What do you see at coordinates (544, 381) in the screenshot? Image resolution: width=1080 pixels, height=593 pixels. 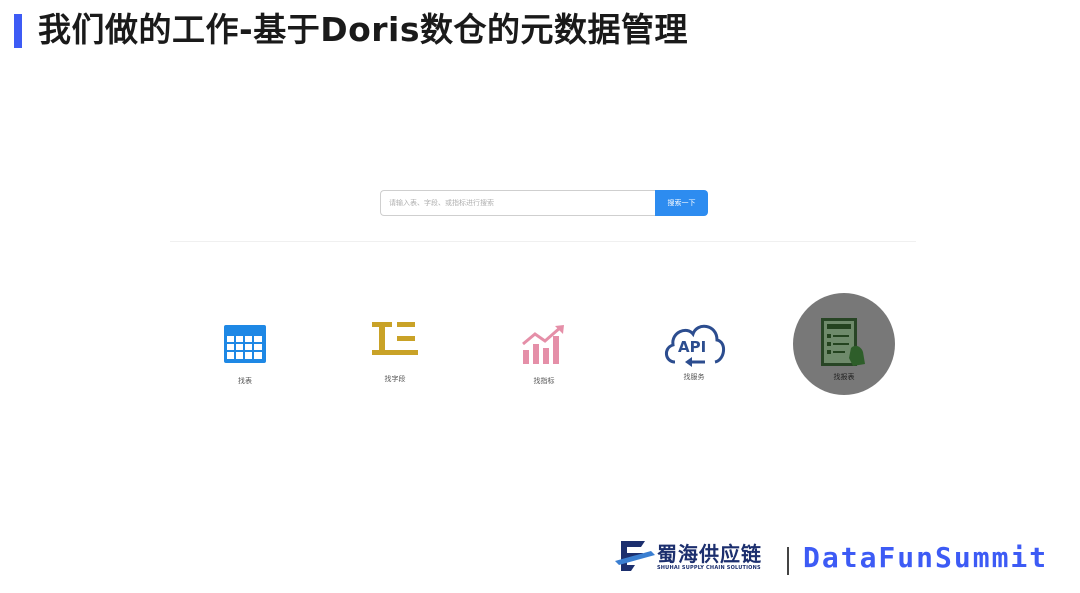 I see `category-label: 找指标` at bounding box center [544, 381].